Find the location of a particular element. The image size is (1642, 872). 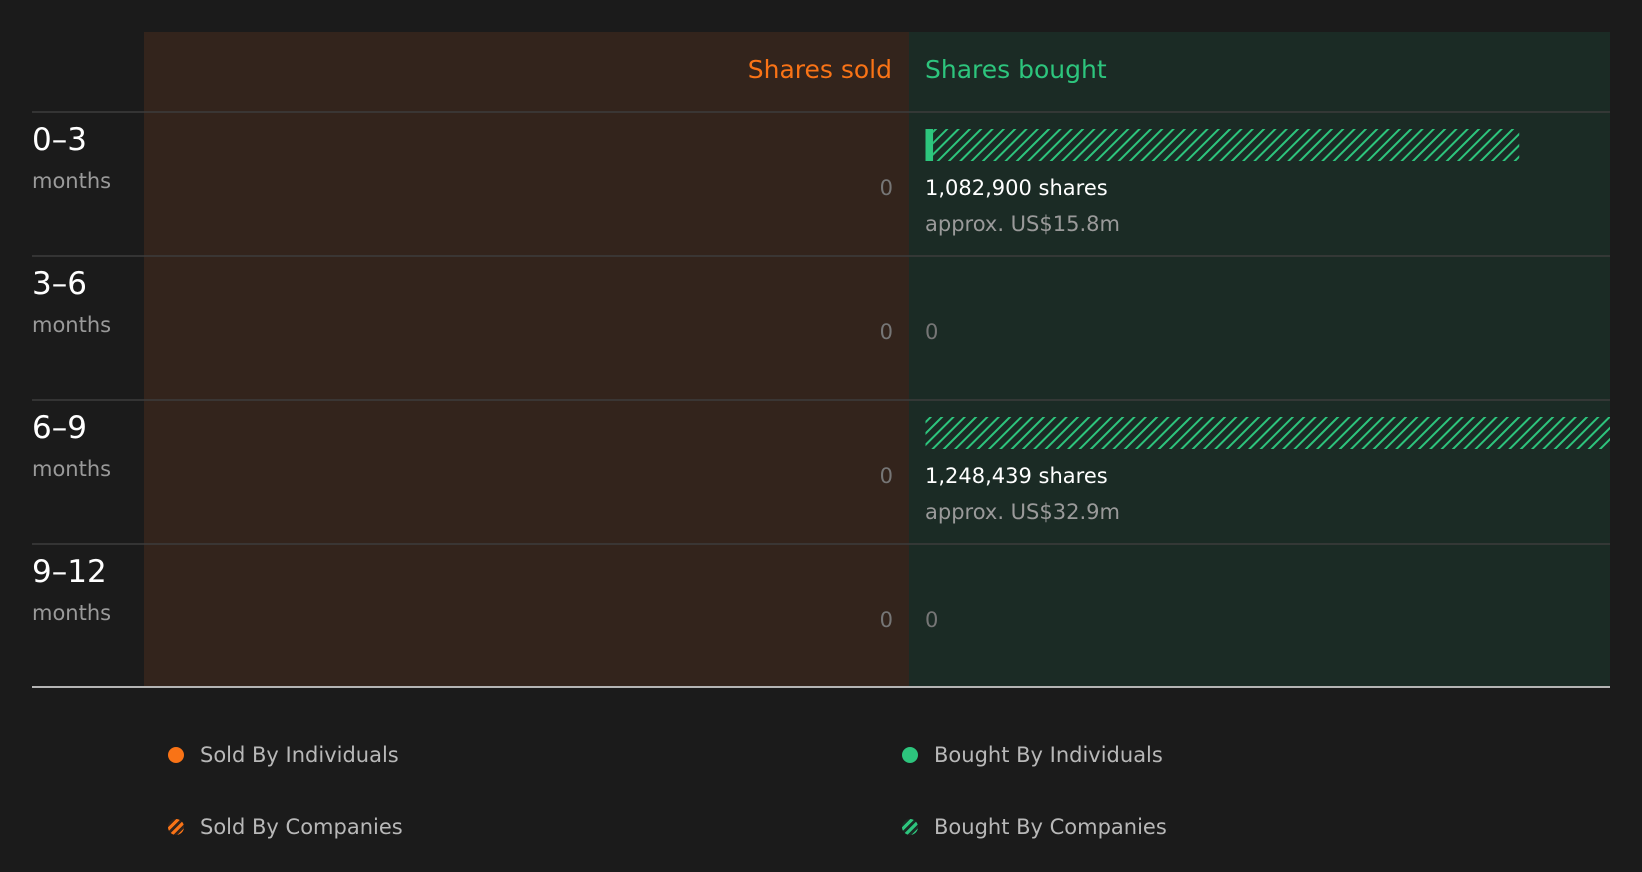

legend-bought-companies: Bought By Companies is located at coordinates (1034, 827).